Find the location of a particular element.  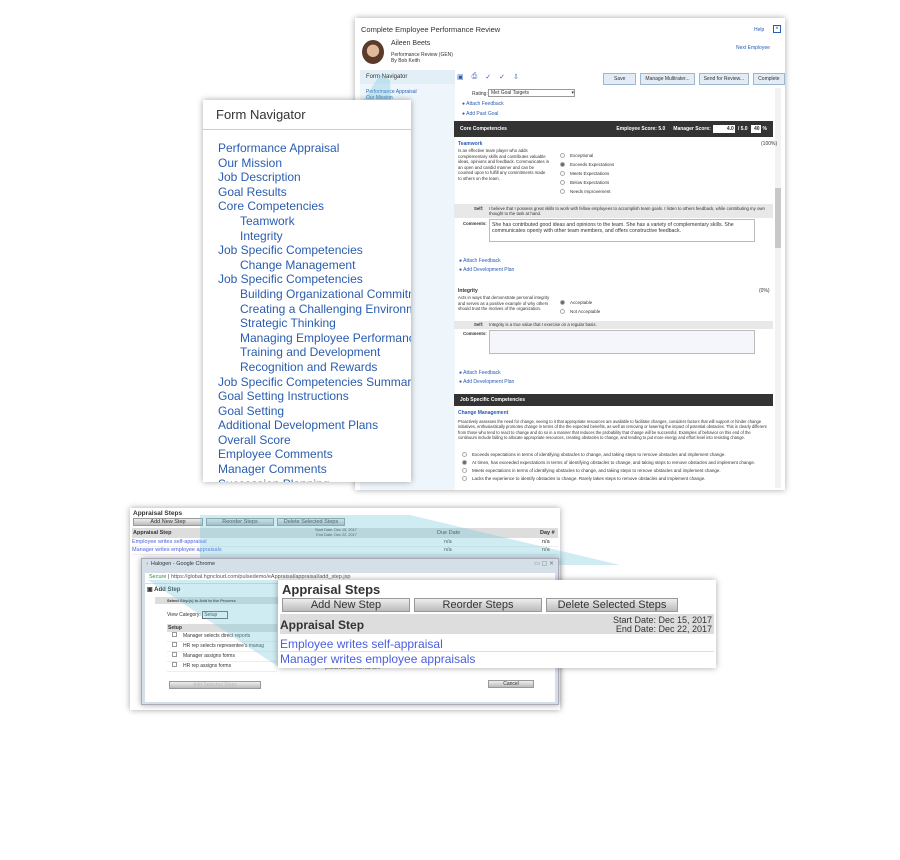

navigator-item: Goal Setting Instructions is located at coordinates (314, 396).